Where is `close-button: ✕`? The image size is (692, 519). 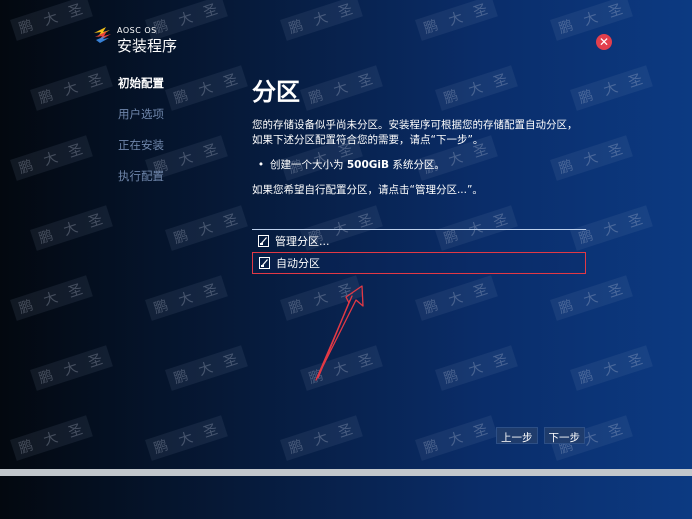
close-button: ✕ is located at coordinates (604, 42).